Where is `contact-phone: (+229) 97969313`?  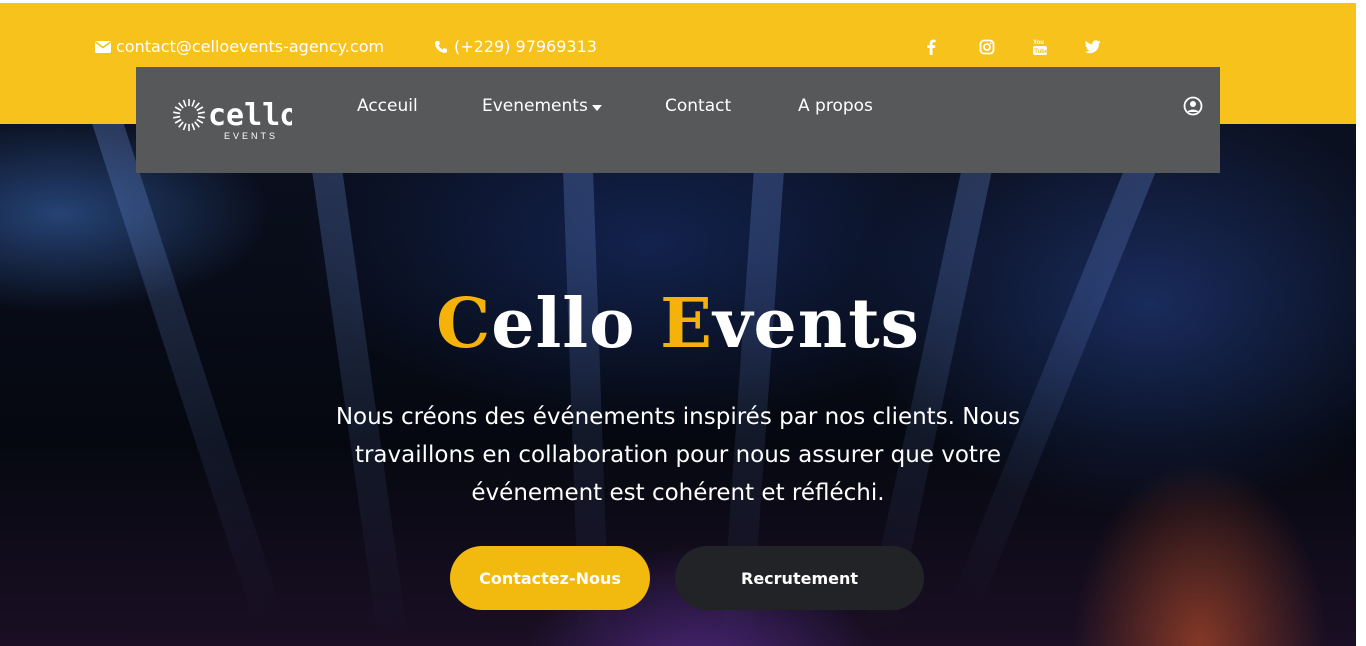 contact-phone: (+229) 97969313 is located at coordinates (515, 46).